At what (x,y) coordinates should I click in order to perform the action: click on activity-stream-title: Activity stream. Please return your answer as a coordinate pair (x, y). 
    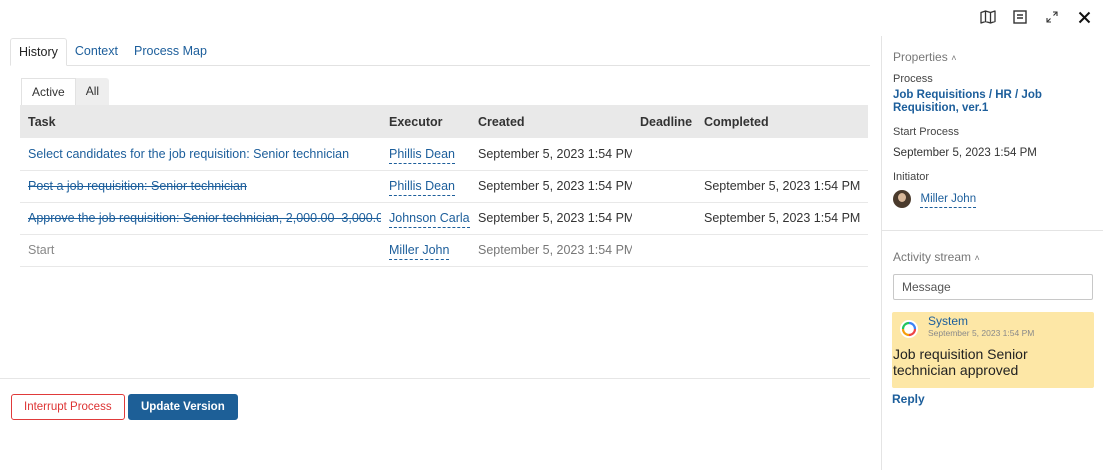
    Looking at the image, I should click on (932, 257).